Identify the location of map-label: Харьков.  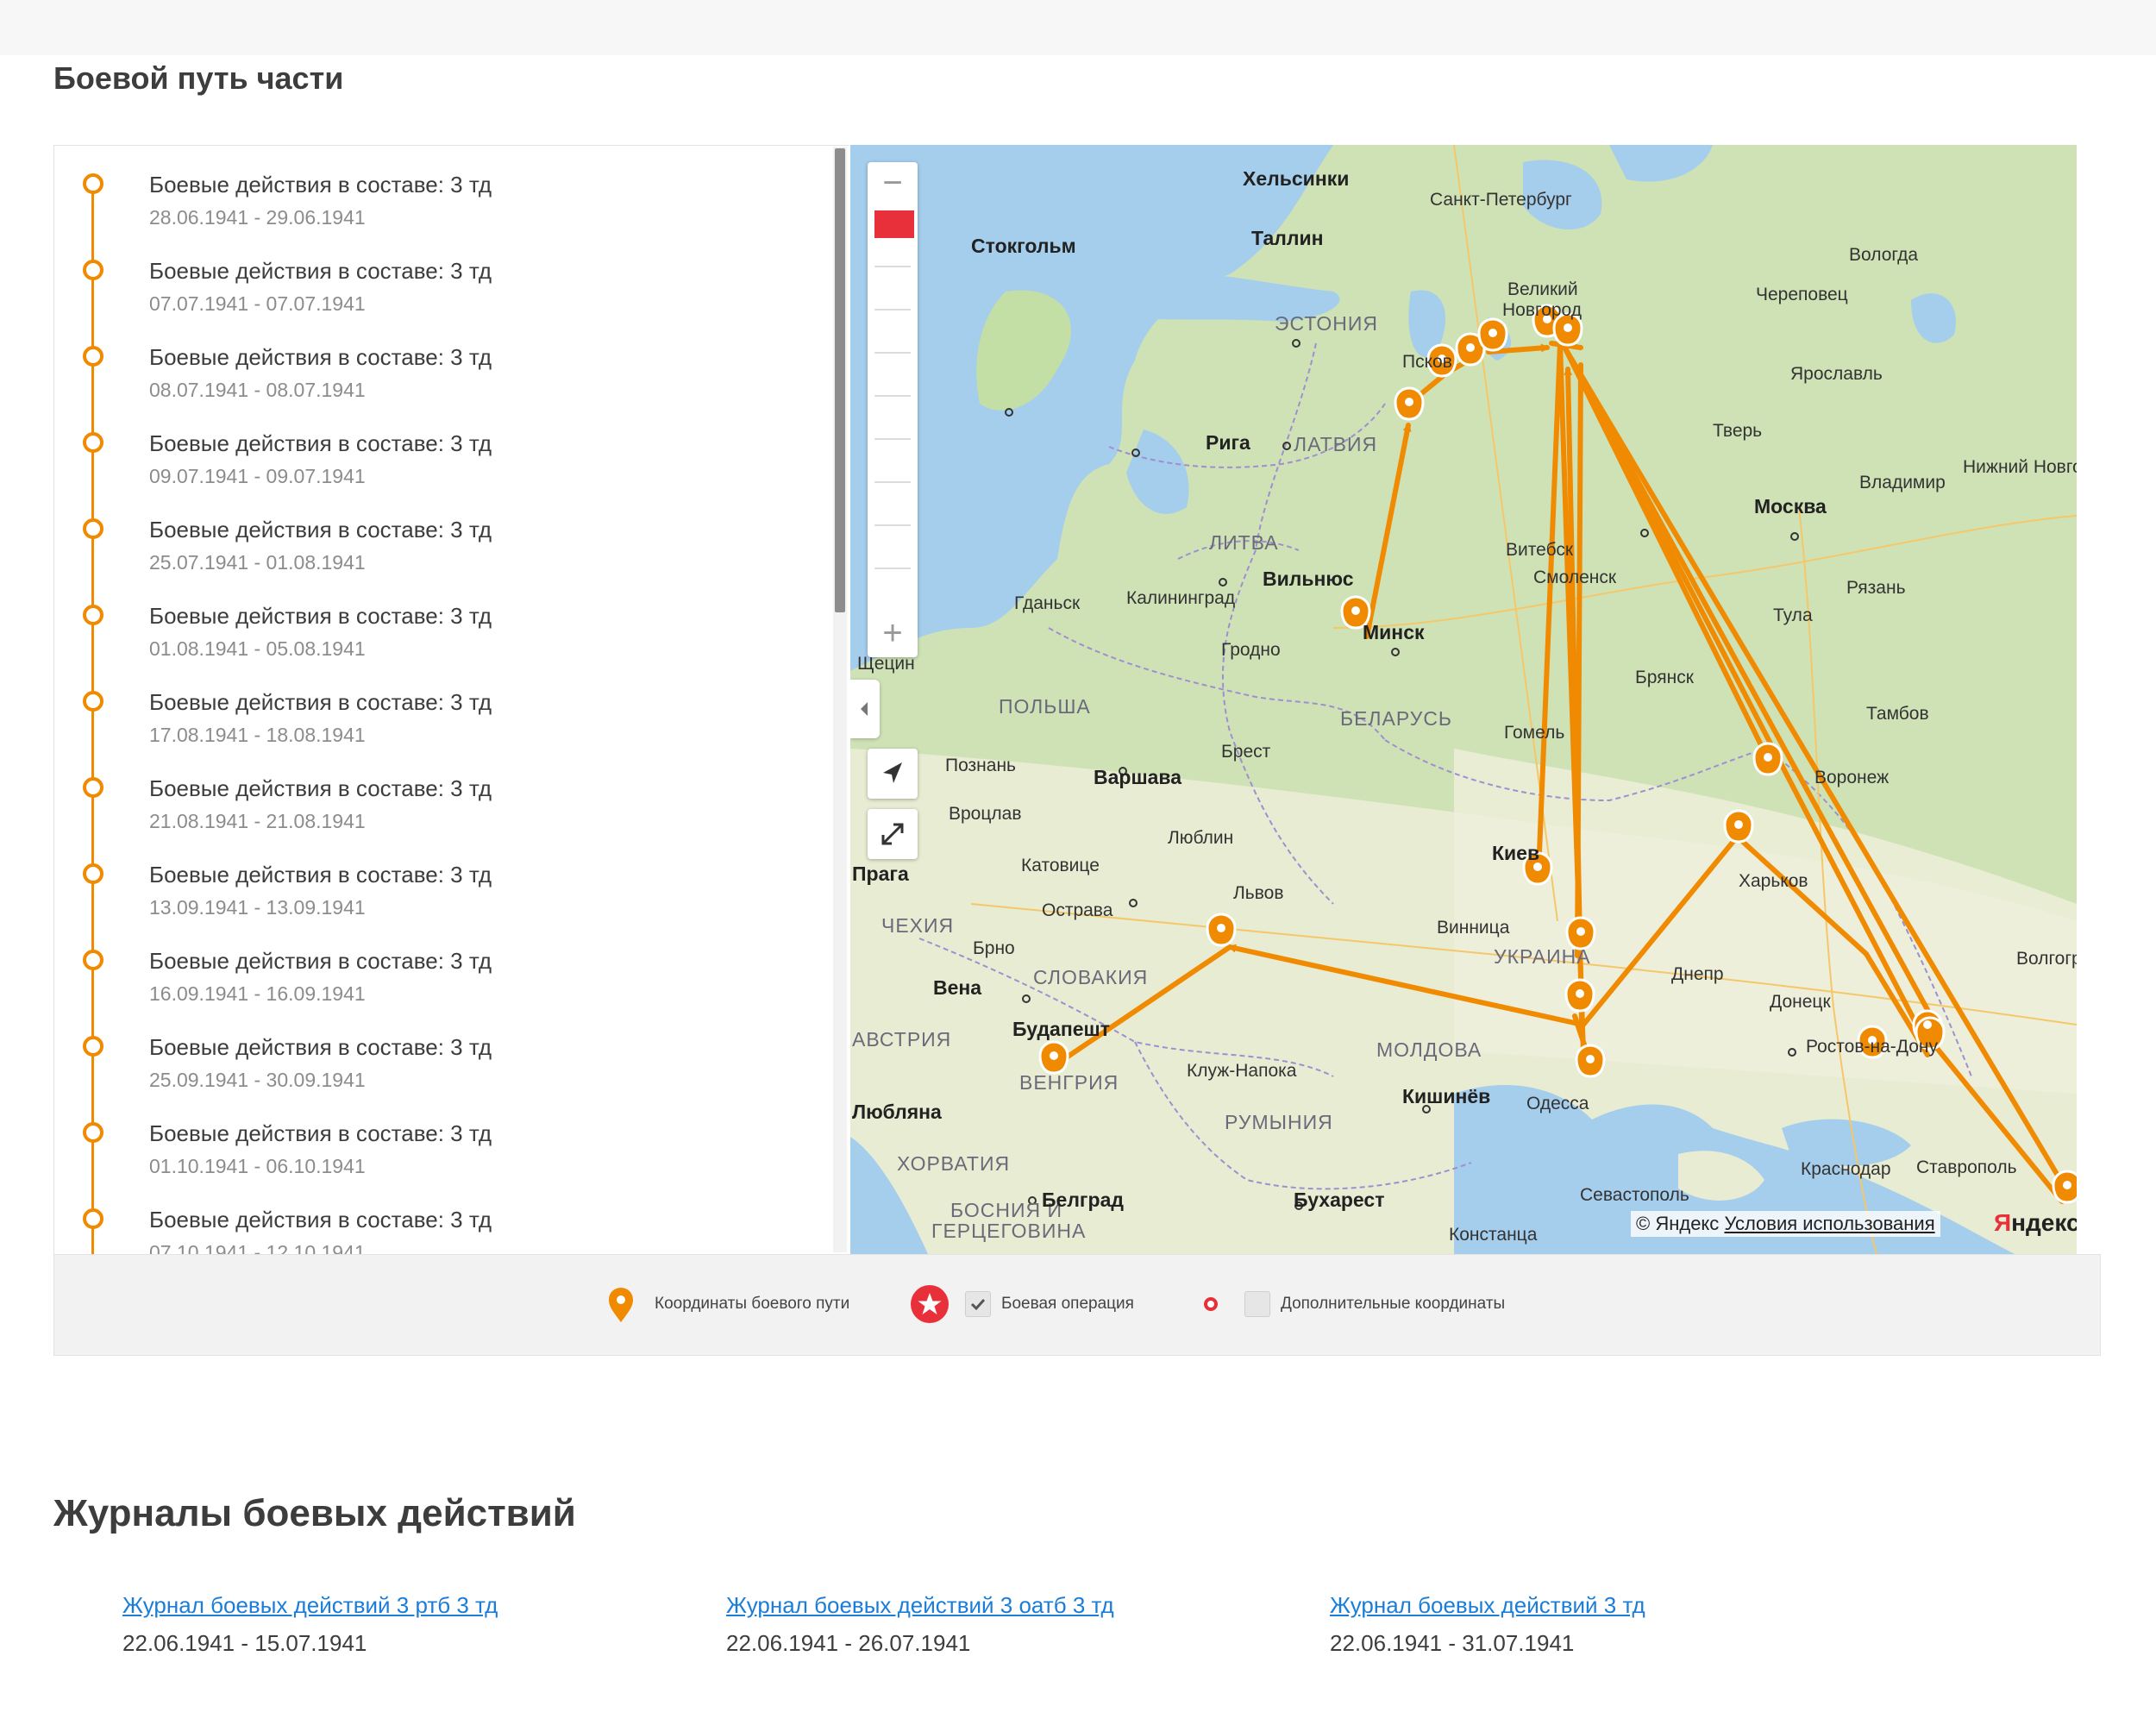
(1773, 881).